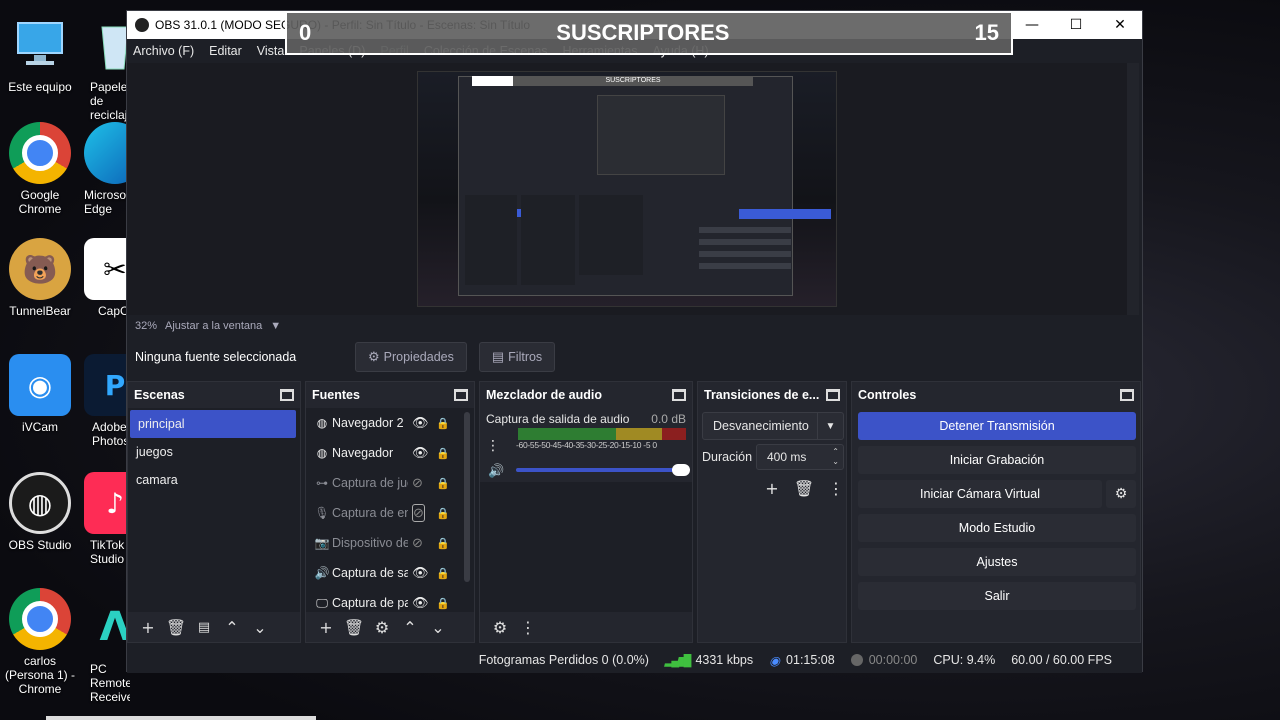  What do you see at coordinates (980, 494) in the screenshot?
I see `start-virtual-camera-button: Iniciar Cámara Virtual` at bounding box center [980, 494].